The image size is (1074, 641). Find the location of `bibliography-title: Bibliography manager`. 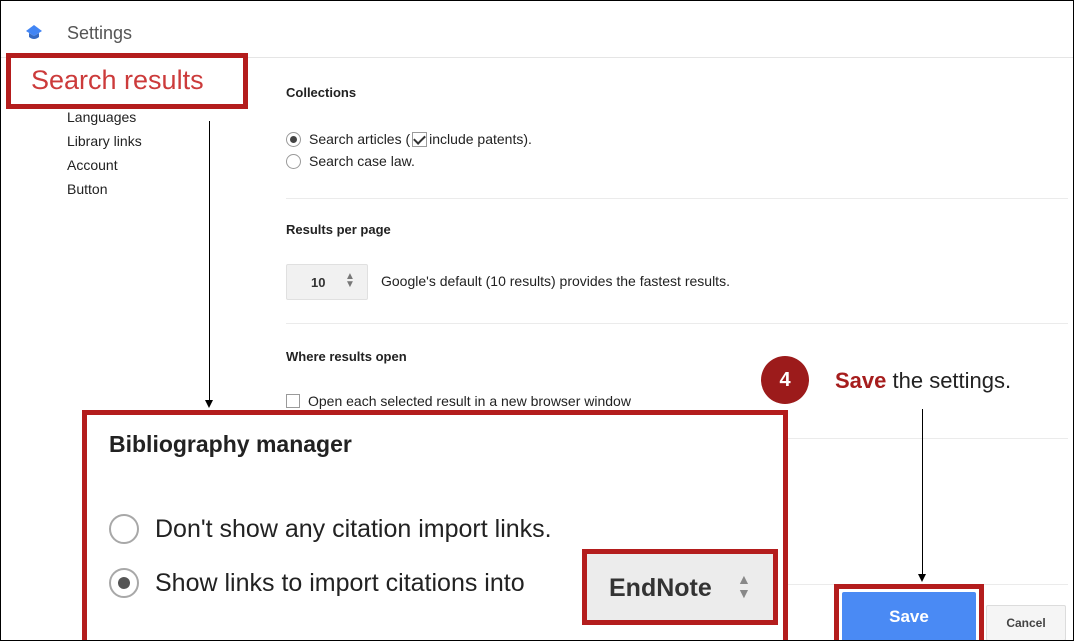

bibliography-title: Bibliography manager is located at coordinates (230, 444).